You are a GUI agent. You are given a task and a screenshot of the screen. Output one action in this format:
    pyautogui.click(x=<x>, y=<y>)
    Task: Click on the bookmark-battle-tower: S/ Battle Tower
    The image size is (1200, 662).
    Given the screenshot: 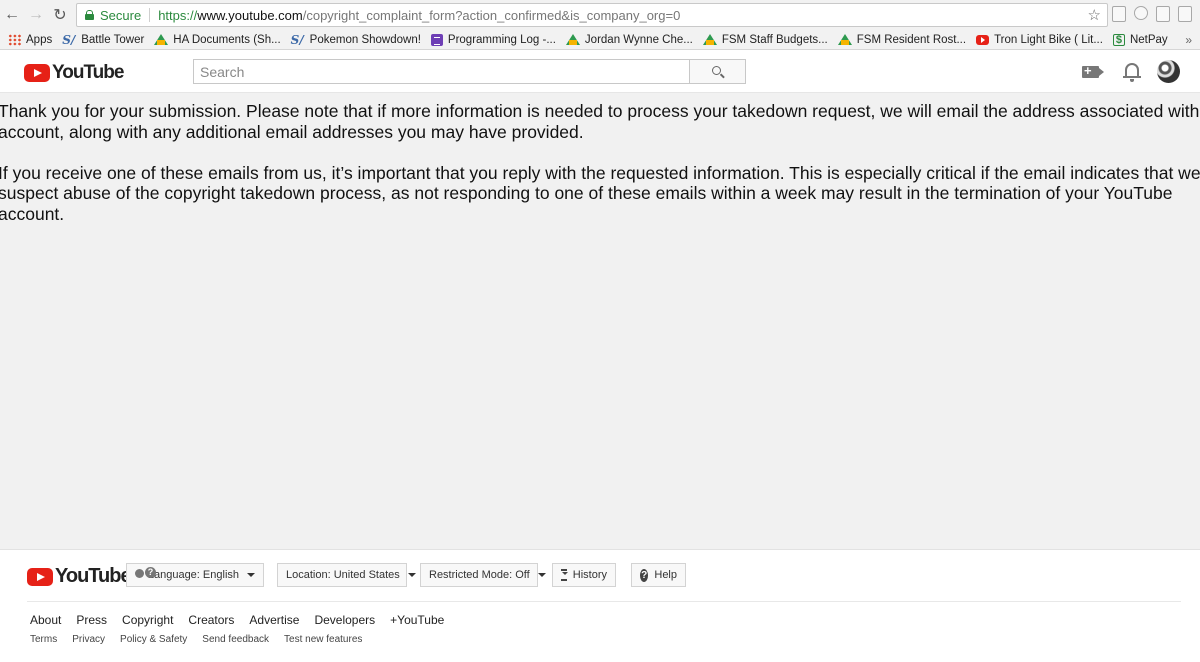 What is the action you would take?
    pyautogui.click(x=103, y=40)
    